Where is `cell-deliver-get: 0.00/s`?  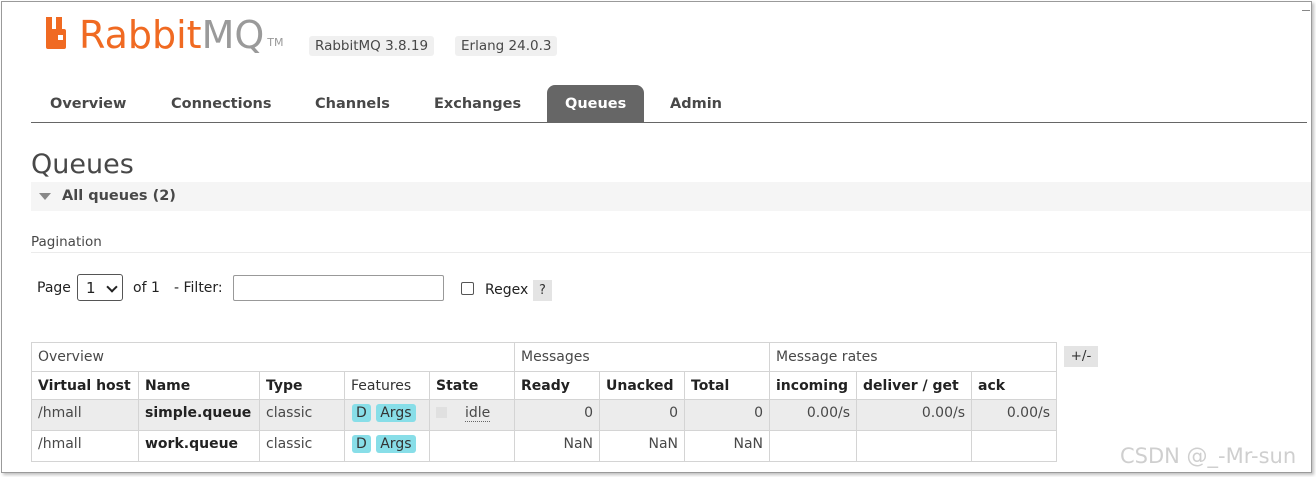
cell-deliver-get: 0.00/s is located at coordinates (914, 415).